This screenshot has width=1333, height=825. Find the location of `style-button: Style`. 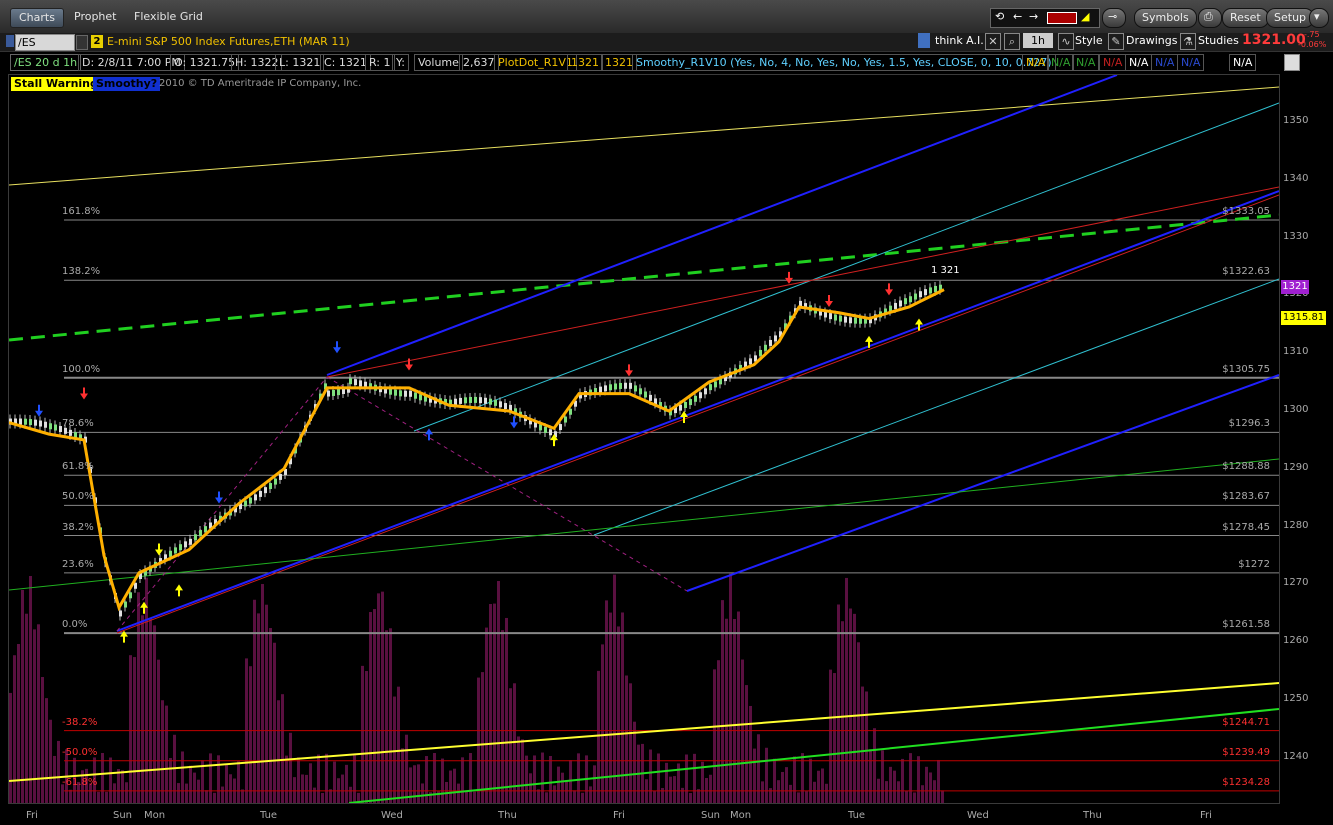

style-button: Style is located at coordinates (1089, 40).